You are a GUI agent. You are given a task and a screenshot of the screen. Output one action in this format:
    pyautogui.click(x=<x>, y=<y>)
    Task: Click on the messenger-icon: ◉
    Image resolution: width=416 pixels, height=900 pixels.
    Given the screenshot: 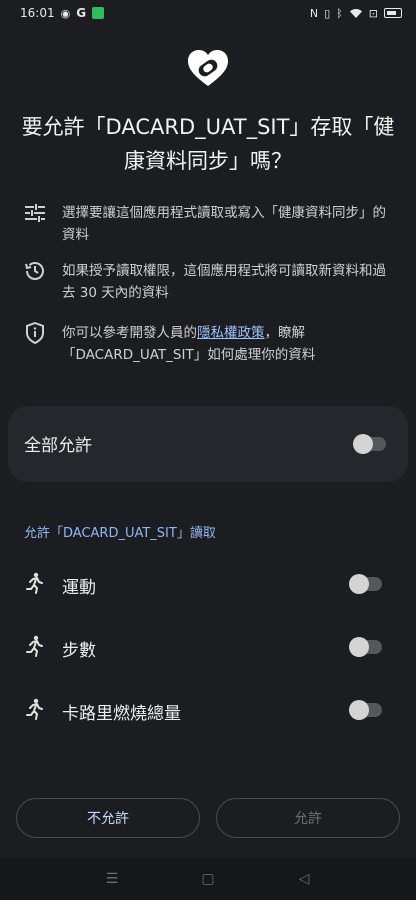 What is the action you would take?
    pyautogui.click(x=65, y=13)
    